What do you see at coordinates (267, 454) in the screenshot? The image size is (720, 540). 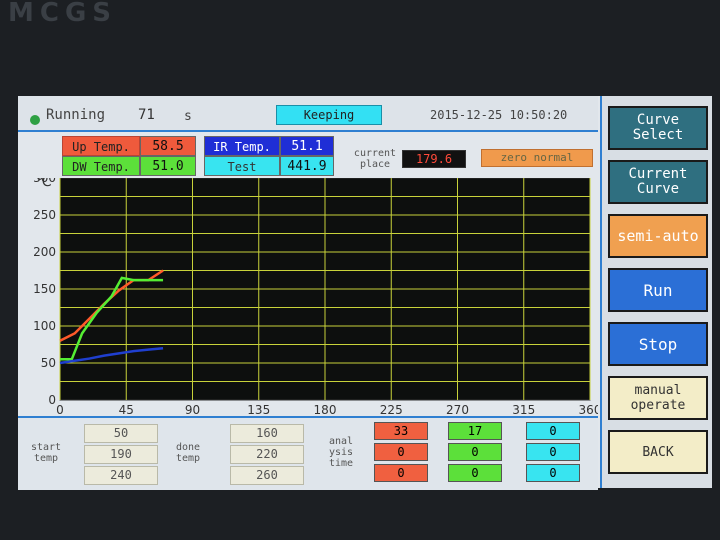 I see `done-temp-field-2: 220` at bounding box center [267, 454].